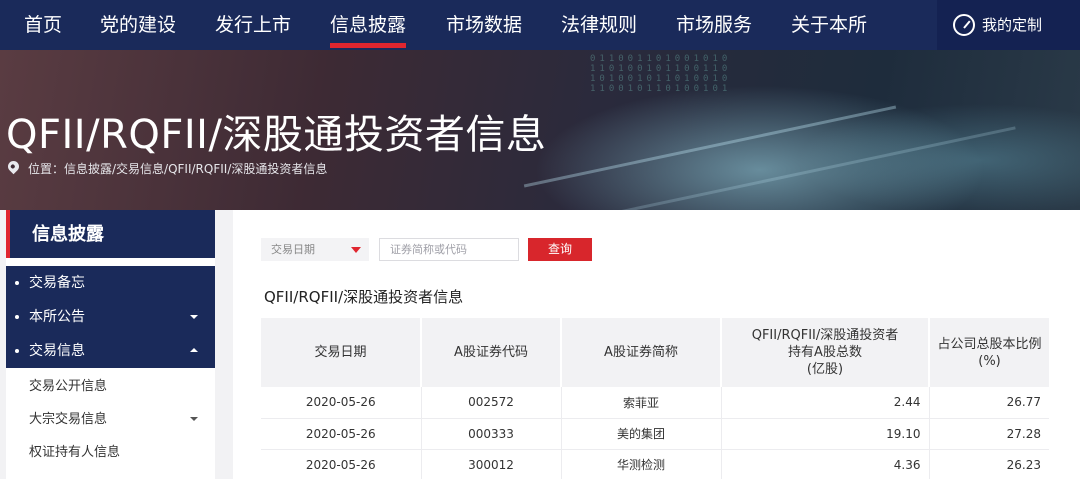 Image resolution: width=1080 pixels, height=479 pixels. Describe the element at coordinates (824, 403) in the screenshot. I see `cell-holdings: 2.44` at that location.